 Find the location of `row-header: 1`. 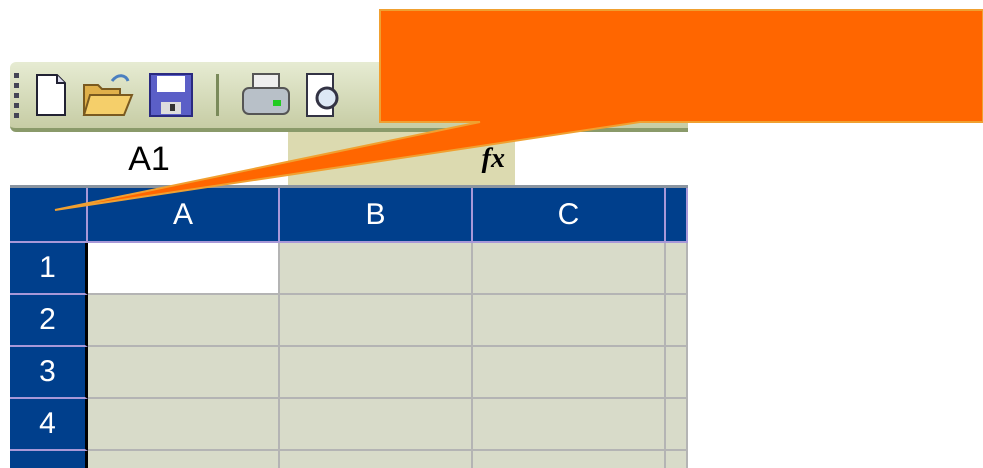

row-header: 1 is located at coordinates (49, 269).